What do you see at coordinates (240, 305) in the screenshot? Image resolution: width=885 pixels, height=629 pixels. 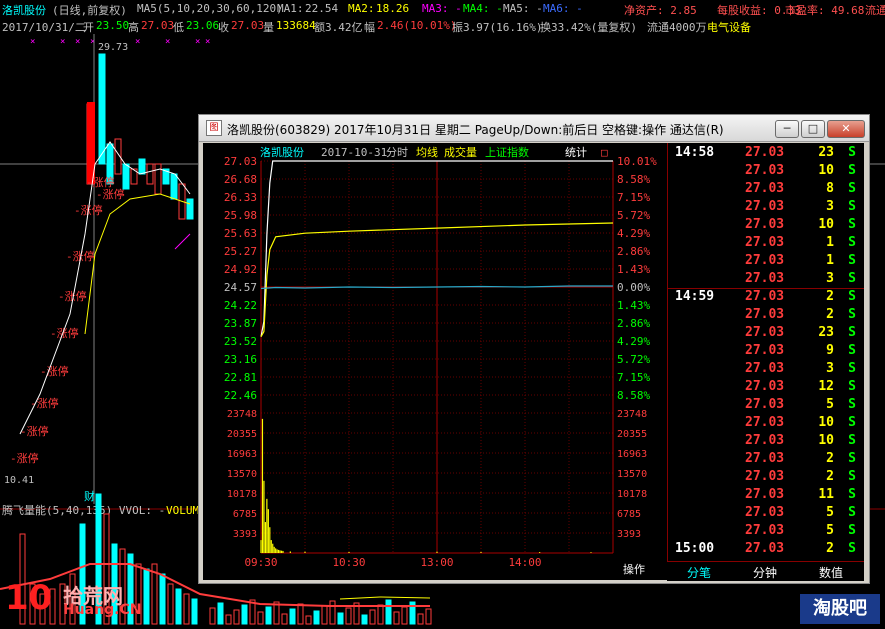 I see `price-tick-label: 24.22` at bounding box center [240, 305].